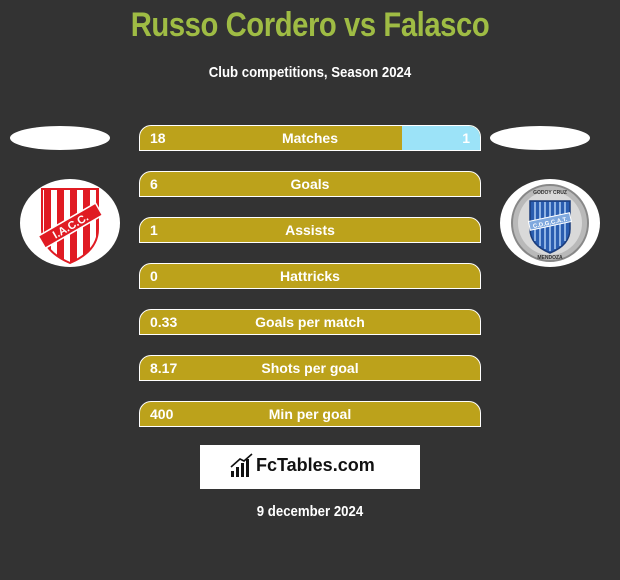  I want to click on stat-label: Matches, so click(310, 138).